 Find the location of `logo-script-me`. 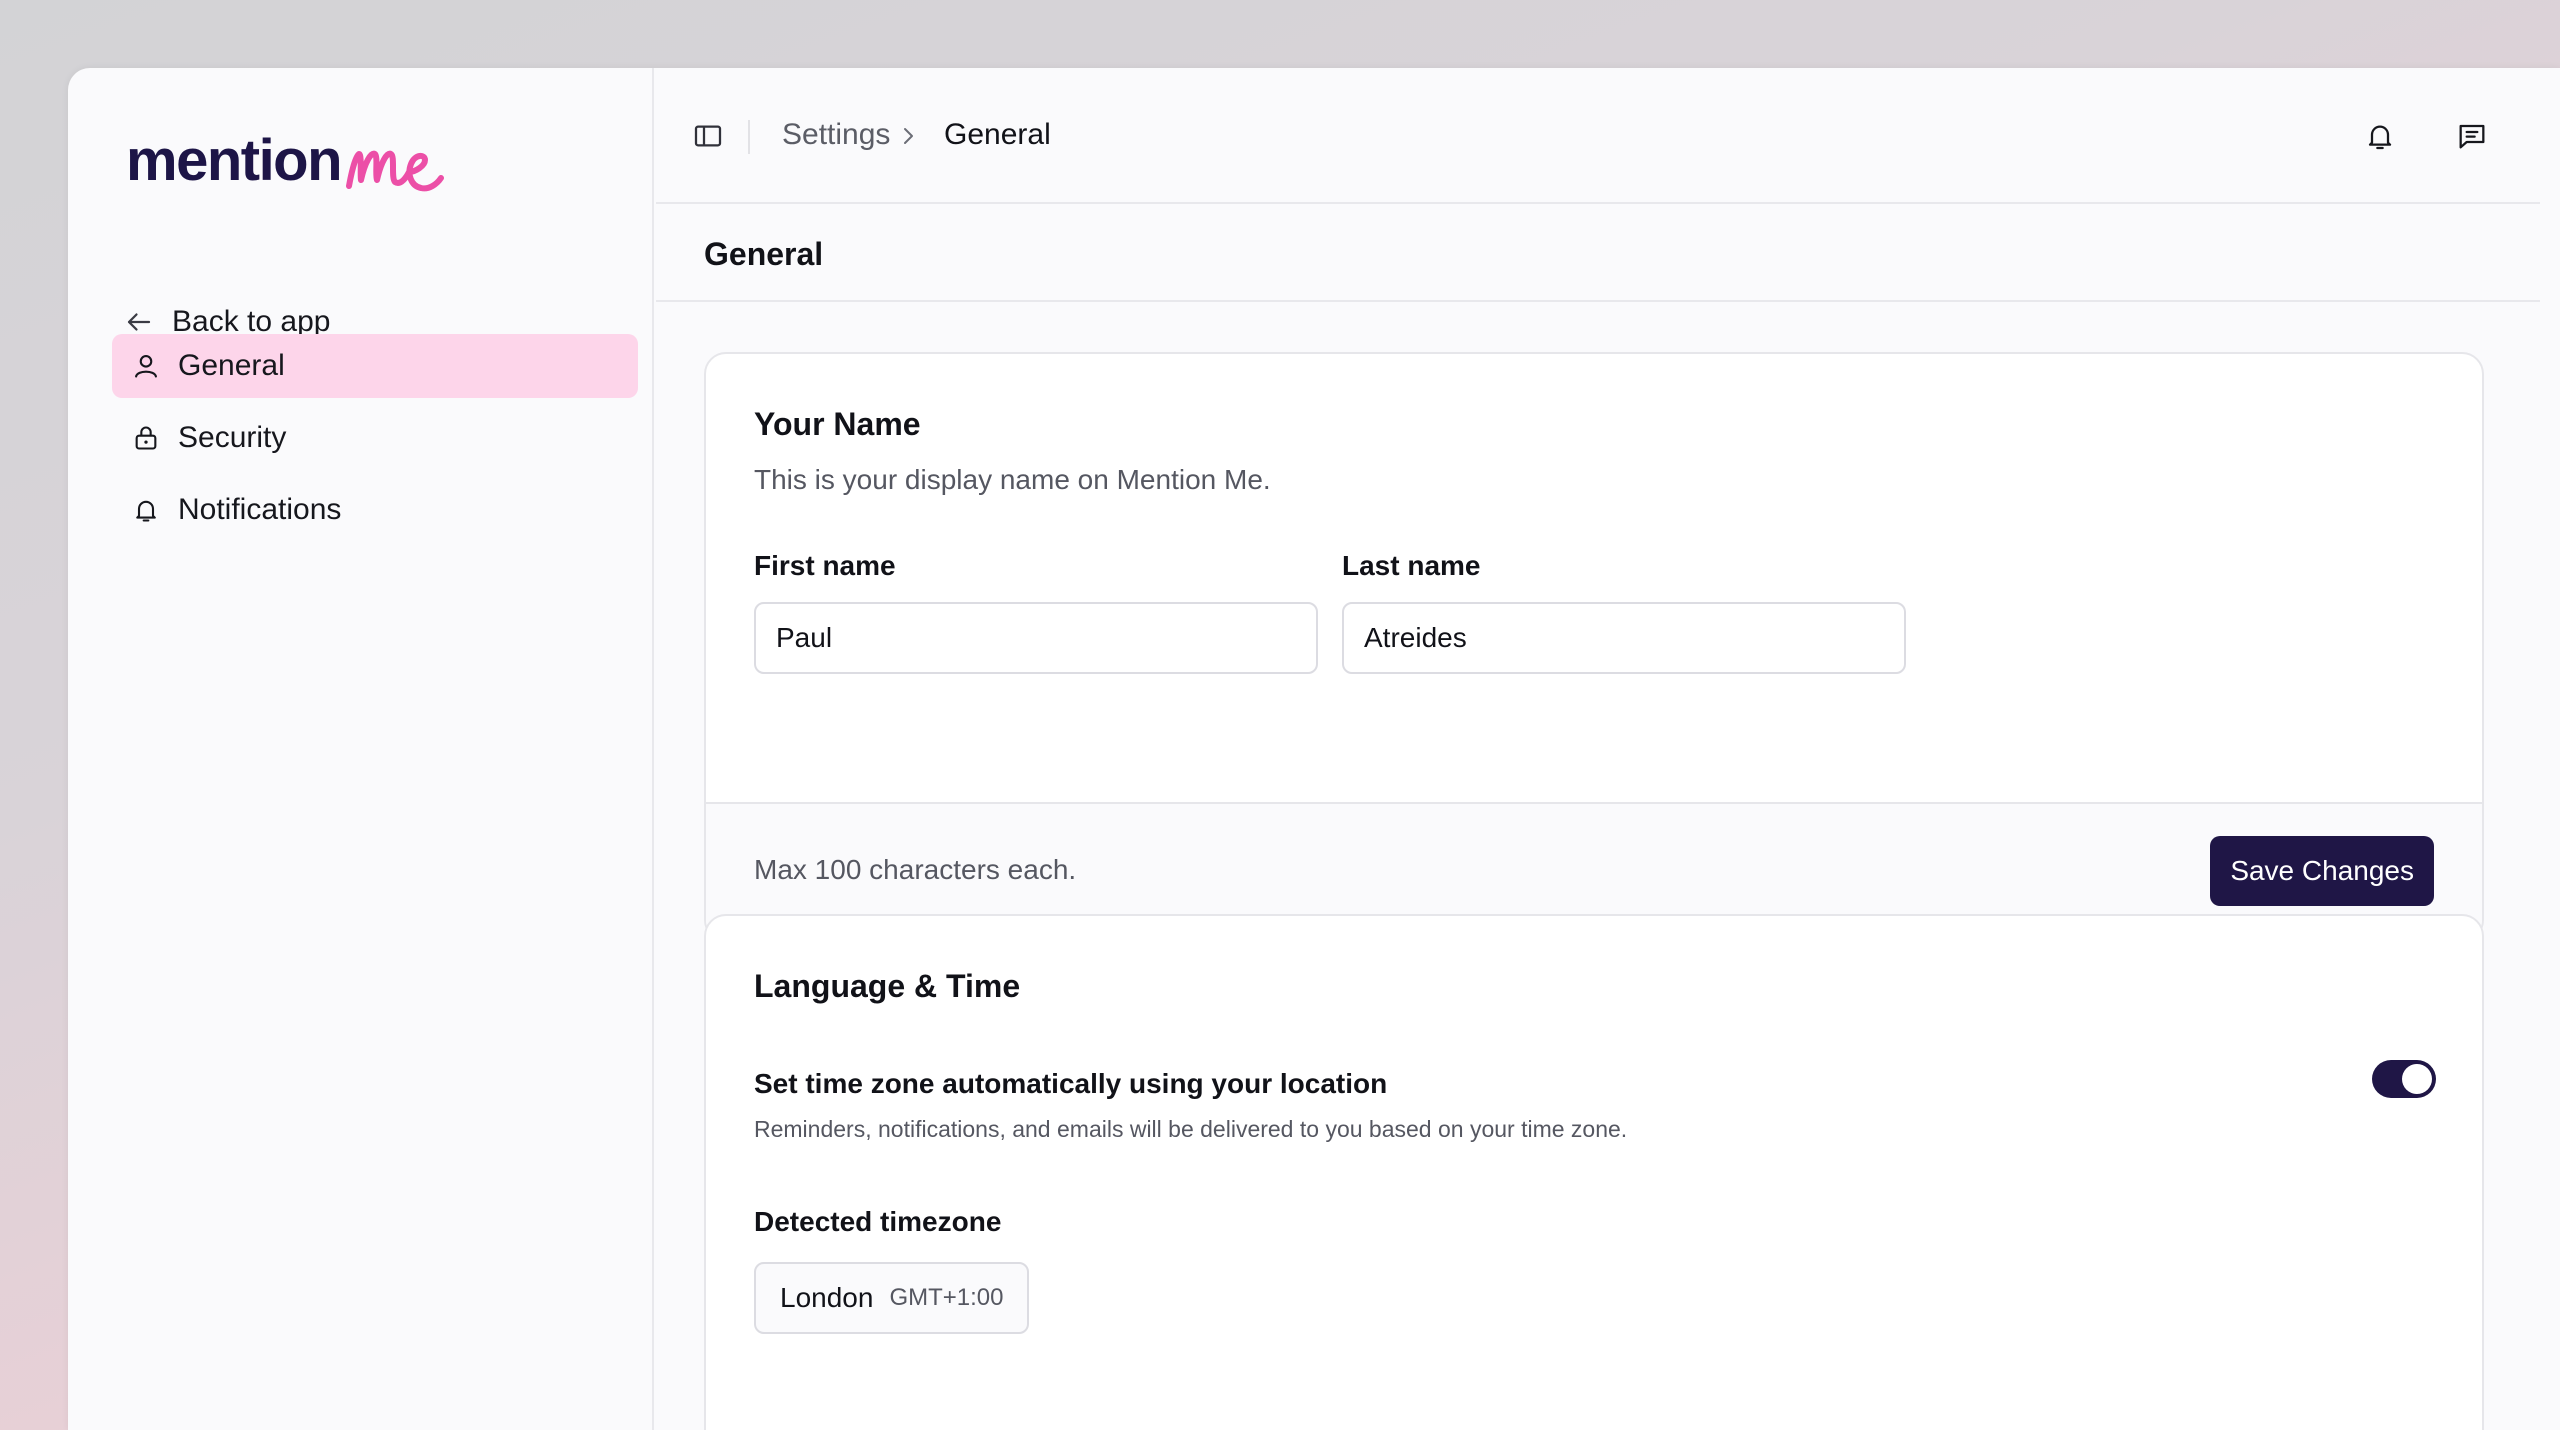

logo-script-me is located at coordinates (395, 171).